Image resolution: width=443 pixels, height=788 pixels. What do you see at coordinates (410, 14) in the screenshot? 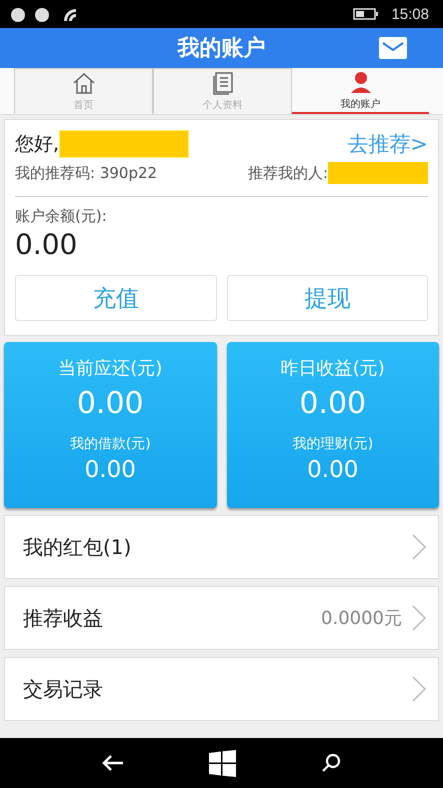
I see `clock-time: 15:08` at bounding box center [410, 14].